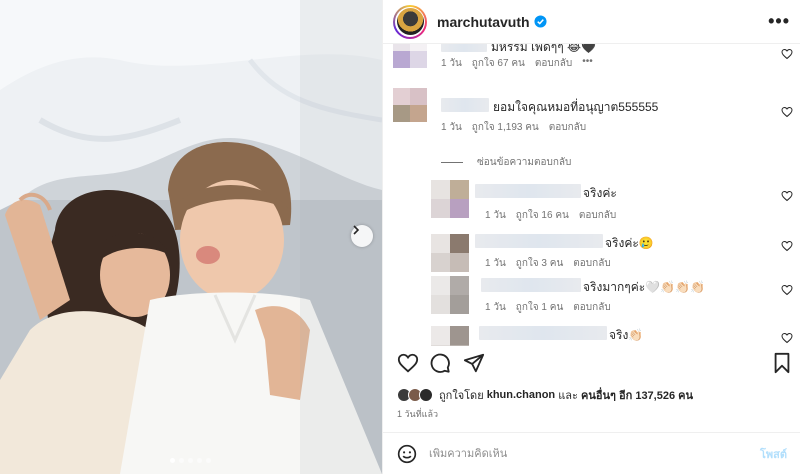 This screenshot has width=800, height=474. Describe the element at coordinates (521, 395) in the screenshot. I see `liker-username: khun.chanon` at that location.